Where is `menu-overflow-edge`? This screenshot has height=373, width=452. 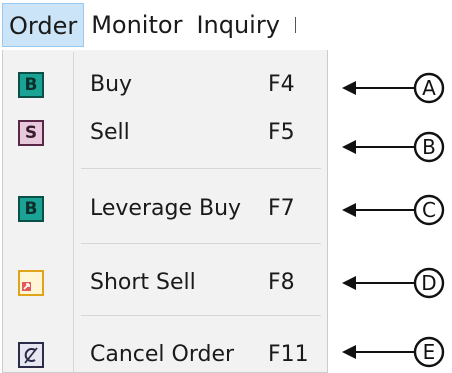
menu-overflow-edge is located at coordinates (297, 25).